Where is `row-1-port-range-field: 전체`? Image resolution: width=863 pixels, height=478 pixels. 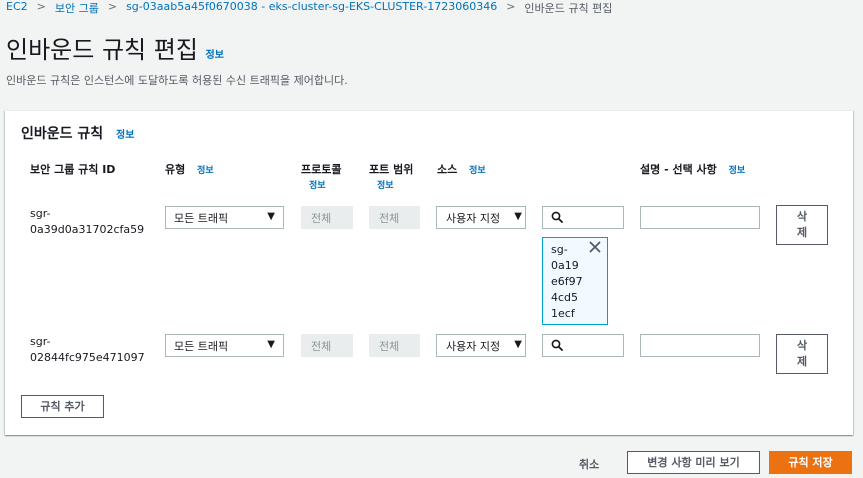
row-1-port-range-field: 전체 is located at coordinates (394, 217).